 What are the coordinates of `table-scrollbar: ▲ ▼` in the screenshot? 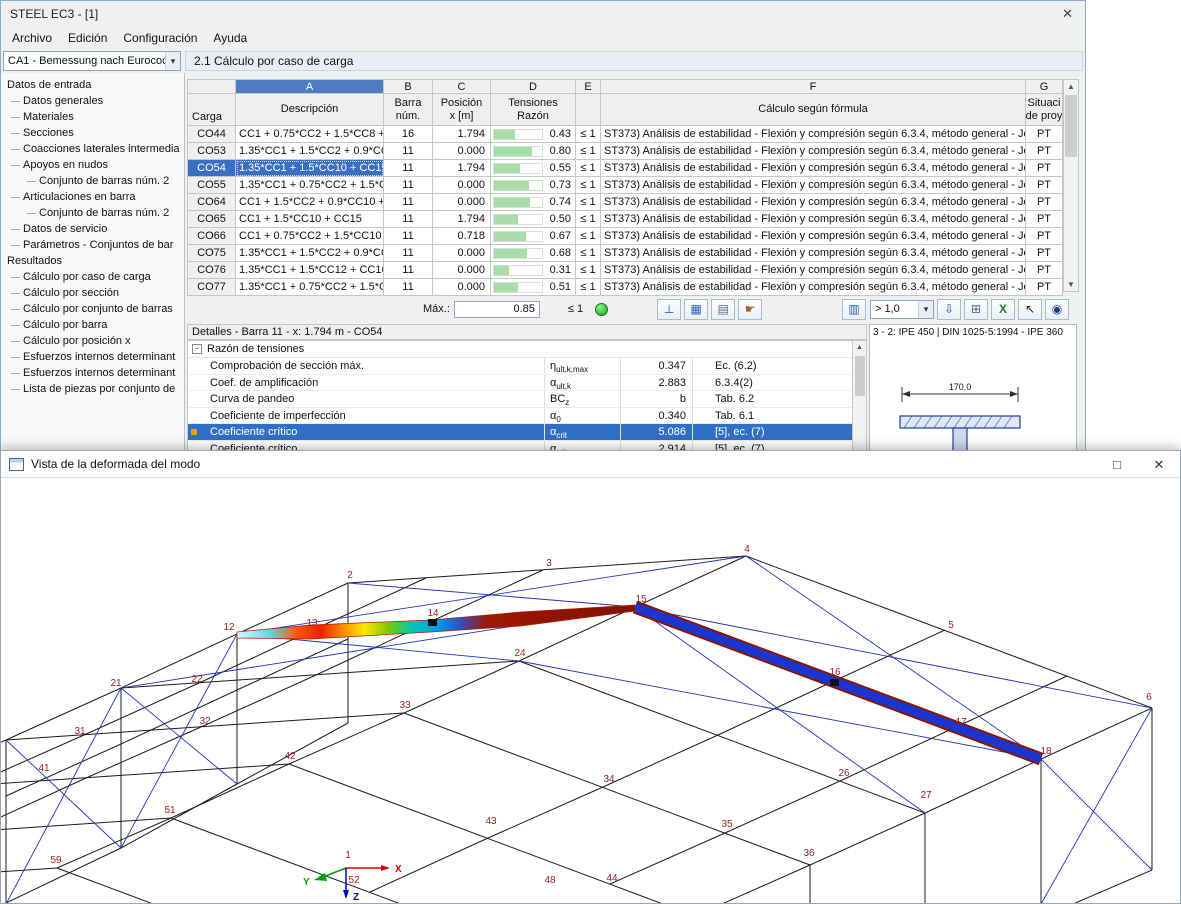 It's located at (1071, 185).